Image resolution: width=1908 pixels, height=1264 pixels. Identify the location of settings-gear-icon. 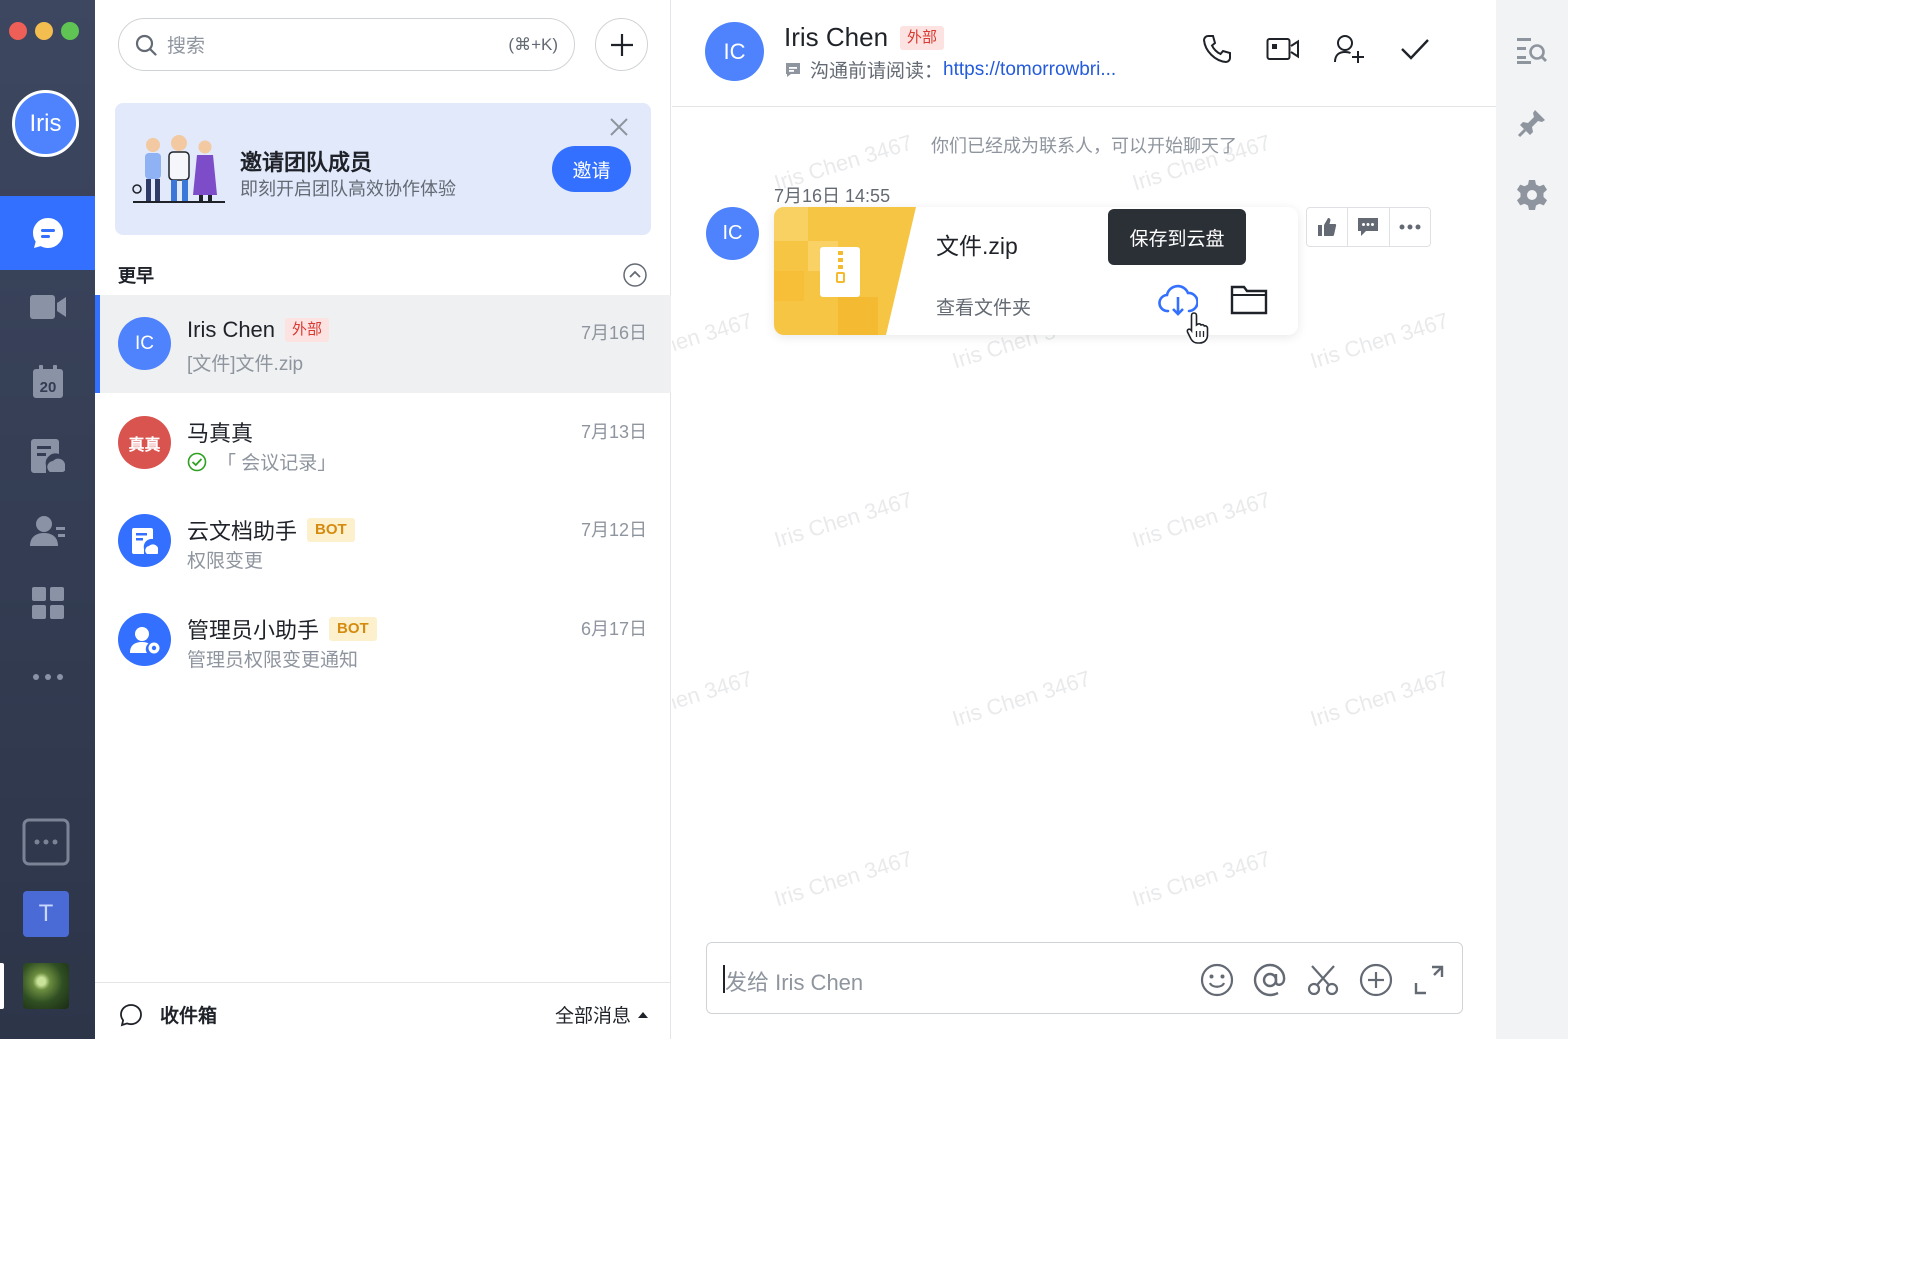
(1532, 195).